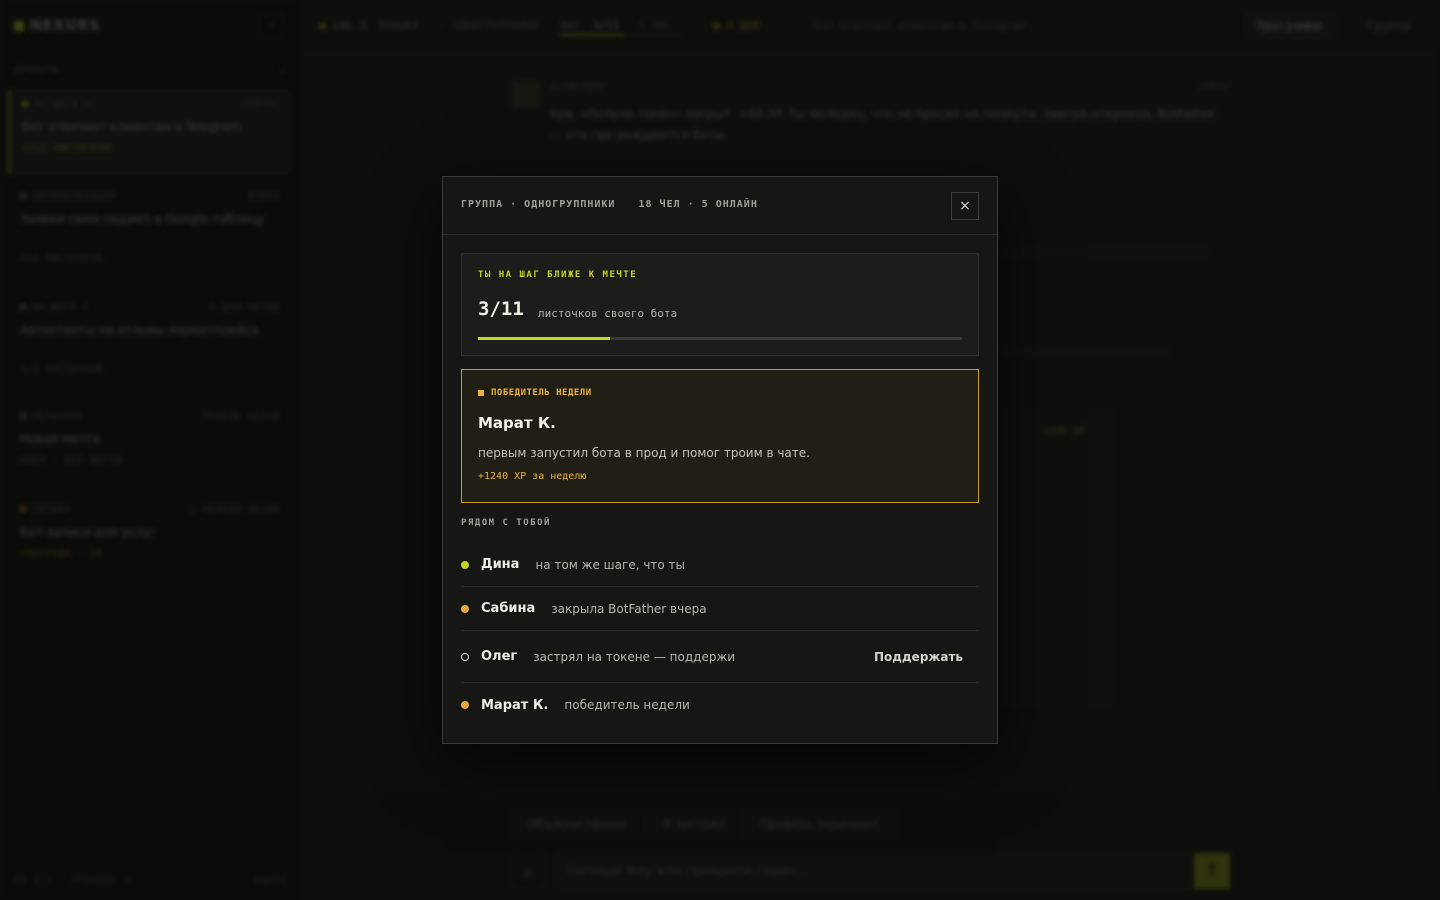 The height and width of the screenshot is (900, 1440). I want to click on group-stats: 18 ЧЕЛ · 5 ОНЛАЙН, so click(698, 204).